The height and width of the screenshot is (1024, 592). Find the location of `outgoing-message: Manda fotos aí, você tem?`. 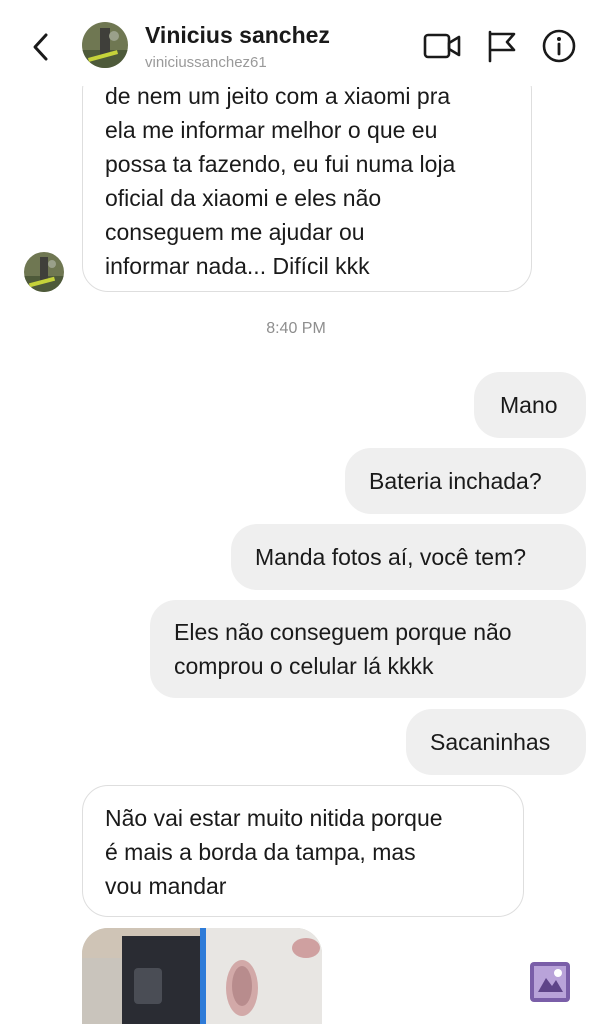

outgoing-message: Manda fotos aí, você tem? is located at coordinates (408, 557).